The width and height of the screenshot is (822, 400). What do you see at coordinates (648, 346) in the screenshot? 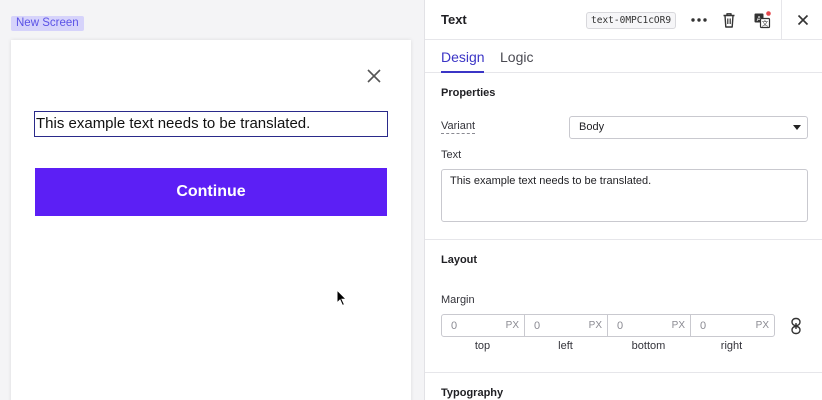
I see `margin-bottom-label: bottom` at bounding box center [648, 346].